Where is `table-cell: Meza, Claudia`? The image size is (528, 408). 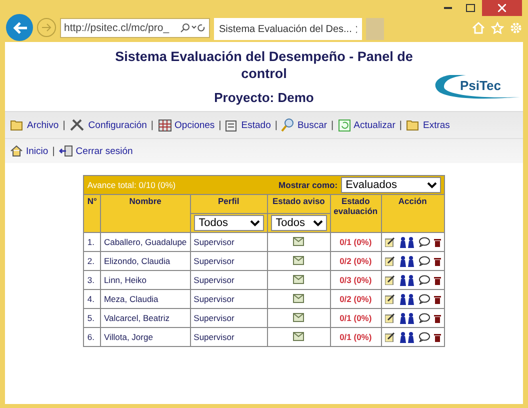
table-cell: Meza, Claudia is located at coordinates (145, 299).